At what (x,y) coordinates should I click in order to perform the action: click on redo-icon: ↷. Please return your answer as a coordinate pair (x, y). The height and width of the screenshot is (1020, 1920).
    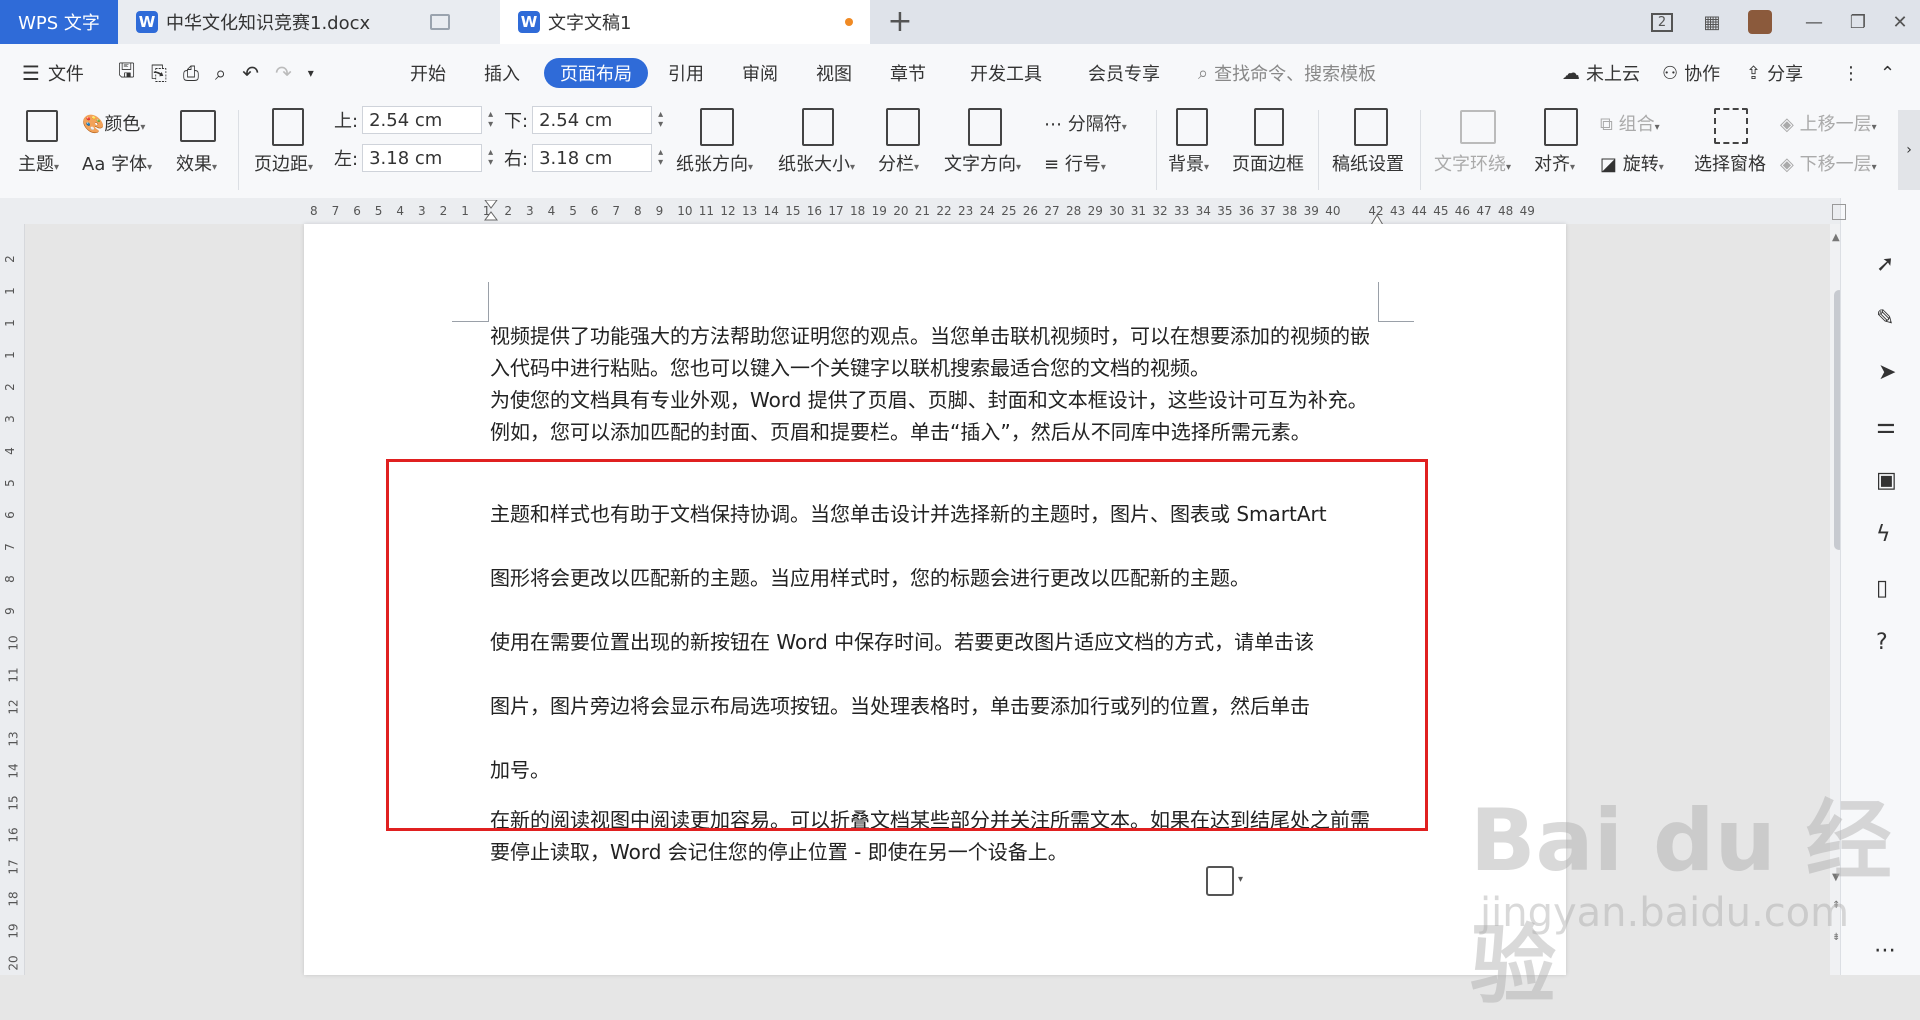
    Looking at the image, I should click on (283, 73).